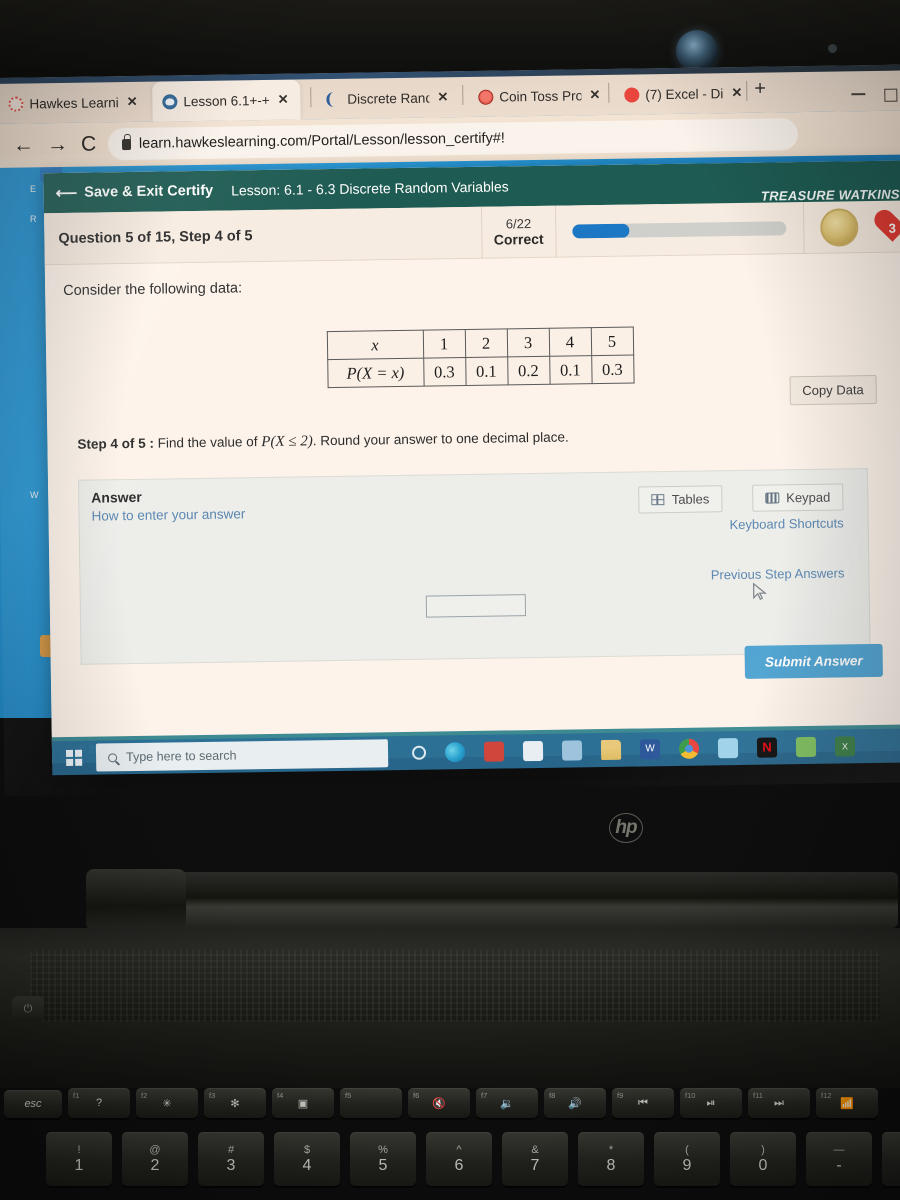 The image size is (900, 1200). What do you see at coordinates (858, 94) in the screenshot?
I see `window-minimize-button` at bounding box center [858, 94].